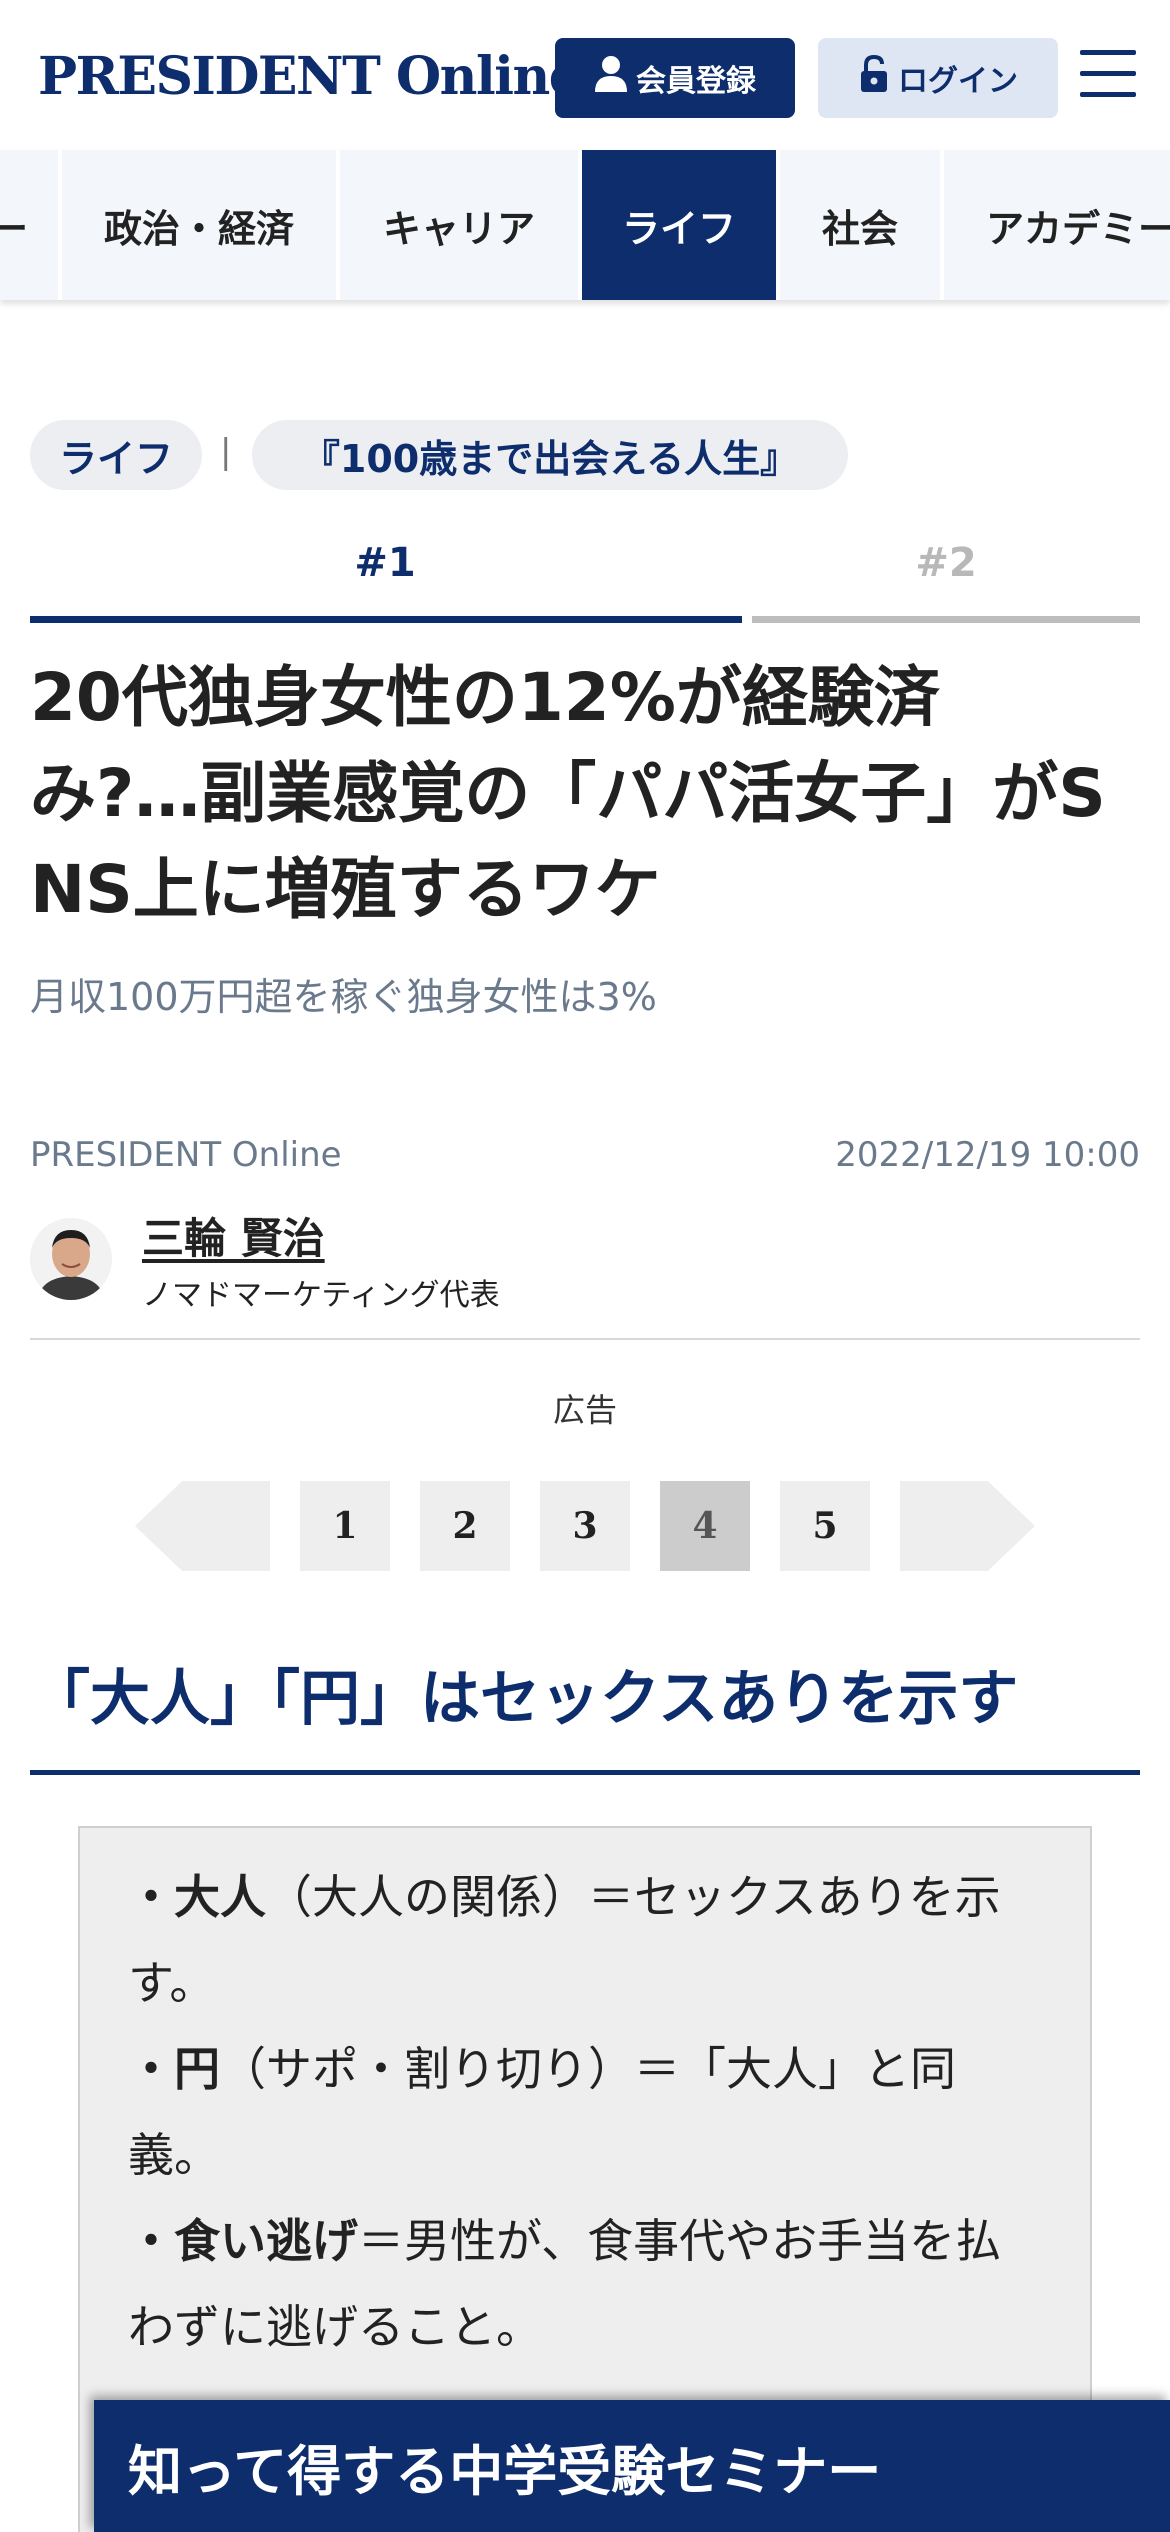 This screenshot has width=1170, height=2532. Describe the element at coordinates (585, 1526) in the screenshot. I see `pagination-page-3: 3` at that location.